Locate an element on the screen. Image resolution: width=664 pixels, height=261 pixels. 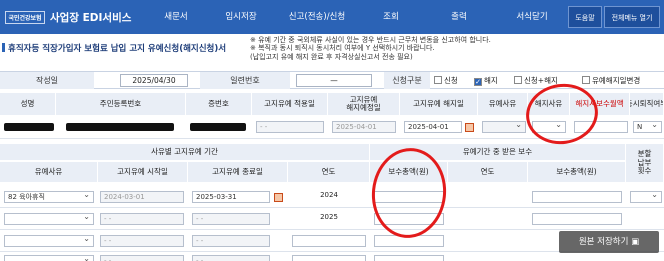
col-defer-reason: 유예사유 is located at coordinates (503, 104).